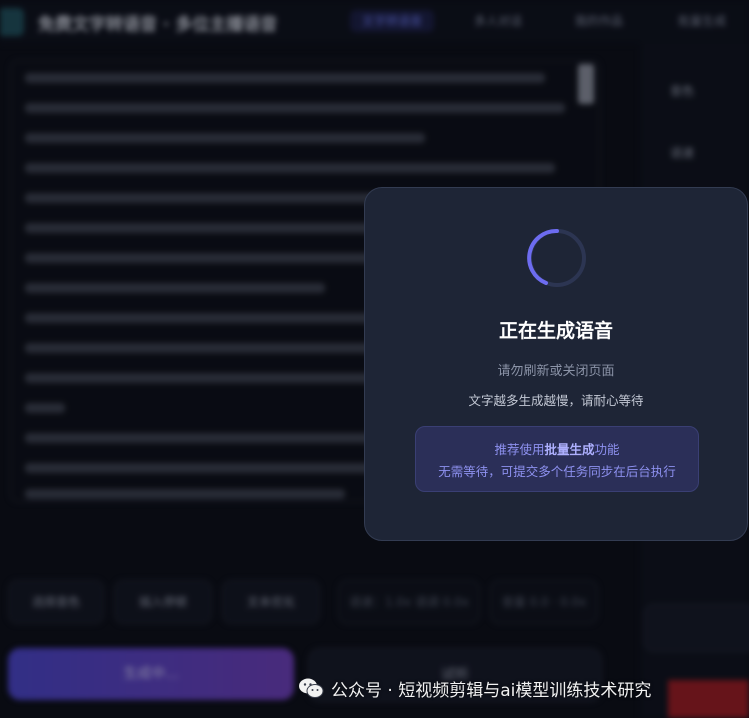 The image size is (749, 718). Describe the element at coordinates (557, 471) in the screenshot. I see `tip-line-2: 无需等待，可提交多个任务同步在后台执行` at that location.